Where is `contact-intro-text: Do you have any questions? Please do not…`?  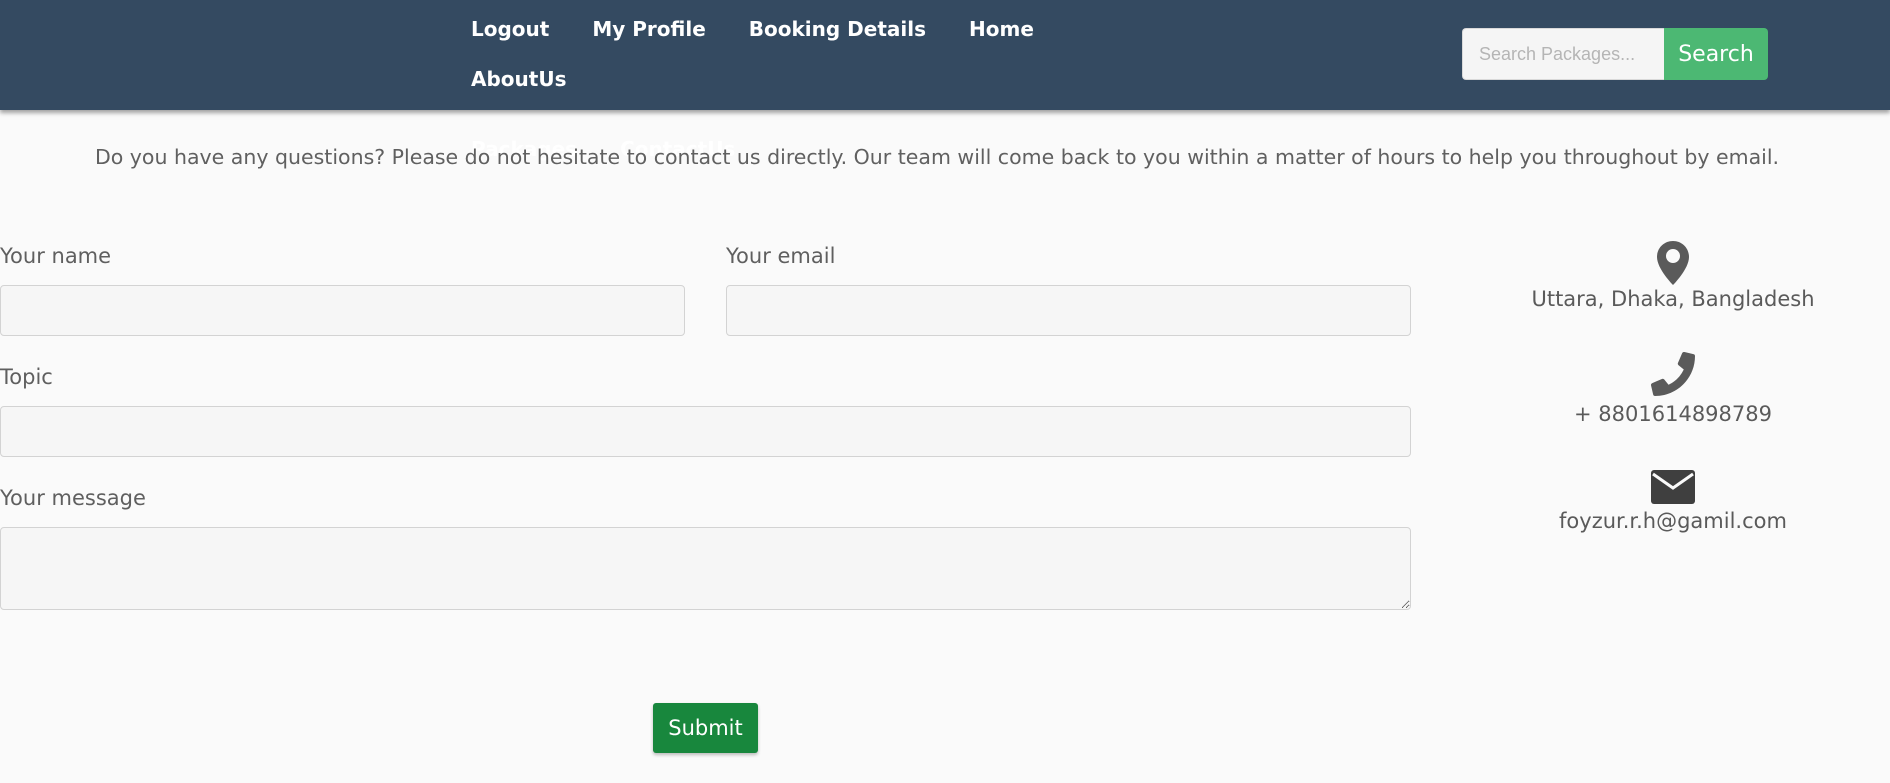 contact-intro-text: Do you have any questions? Please do not… is located at coordinates (937, 157).